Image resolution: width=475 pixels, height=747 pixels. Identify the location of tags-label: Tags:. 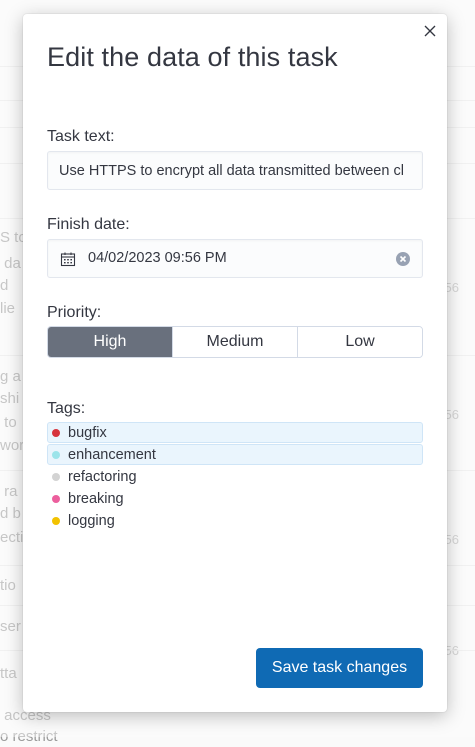
(66, 408).